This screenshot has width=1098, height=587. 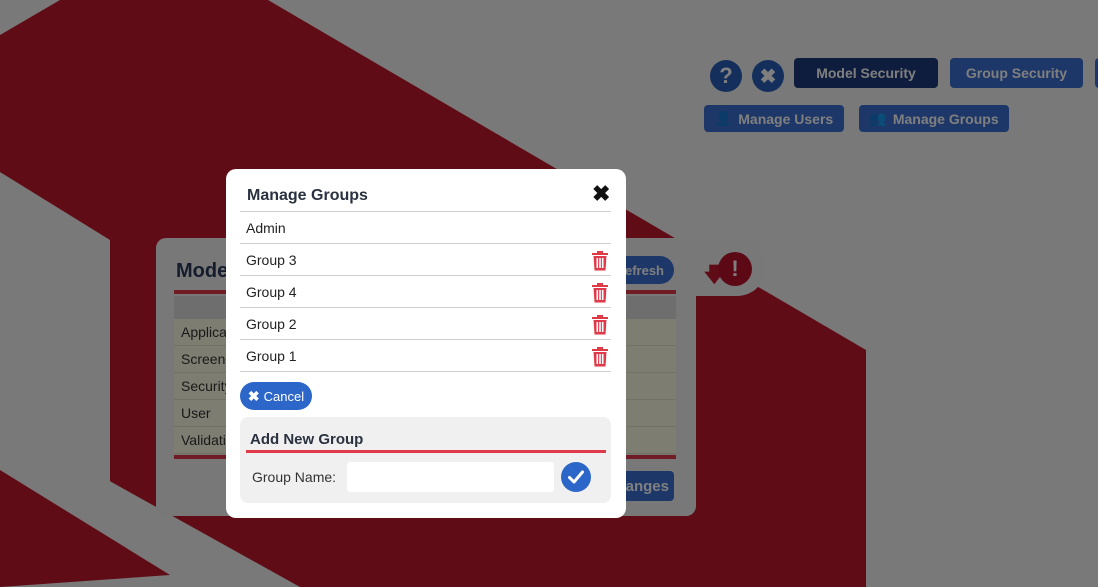 I want to click on modal-title: Manage Groups, so click(x=307, y=195).